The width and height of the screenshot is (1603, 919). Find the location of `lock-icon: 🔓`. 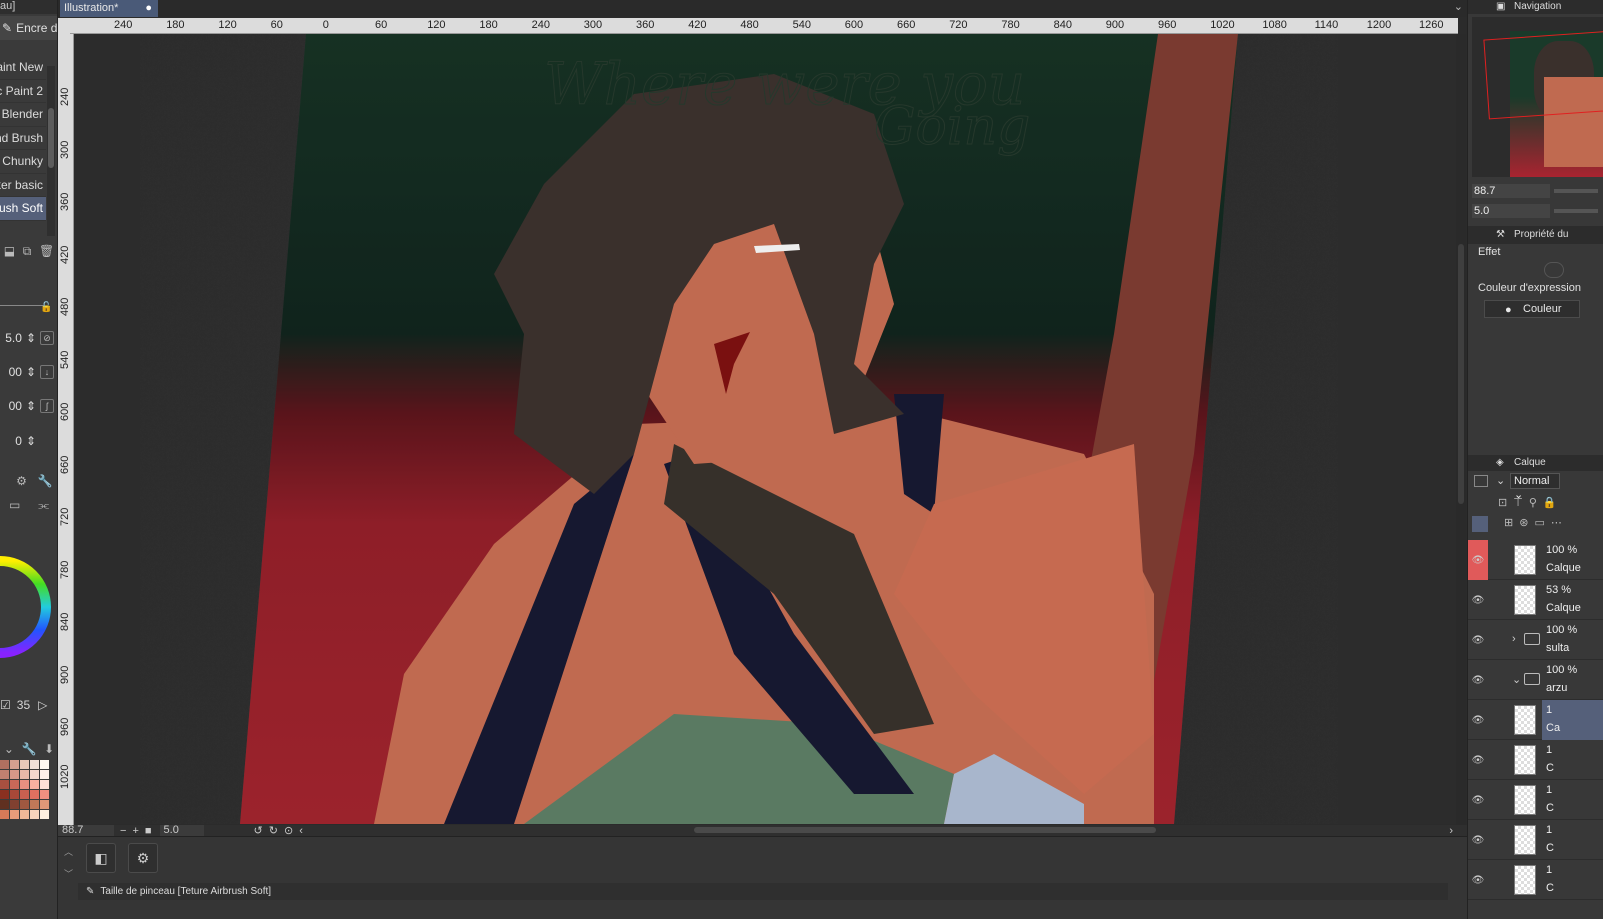

lock-icon: 🔓 is located at coordinates (46, 307).